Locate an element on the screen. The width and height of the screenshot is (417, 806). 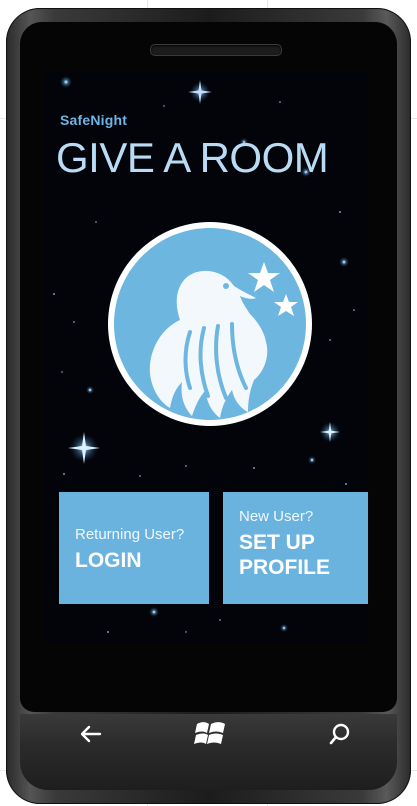
setup-subtitle: New User? is located at coordinates (276, 516).